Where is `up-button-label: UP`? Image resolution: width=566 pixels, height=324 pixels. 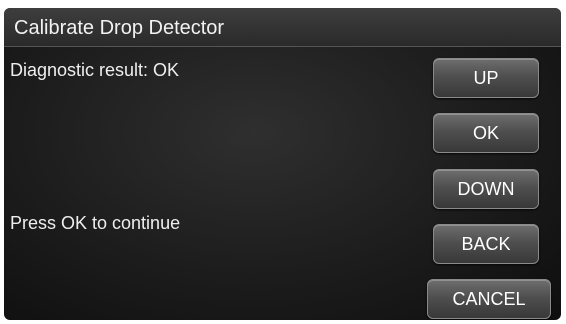
up-button-label: UP is located at coordinates (486, 77).